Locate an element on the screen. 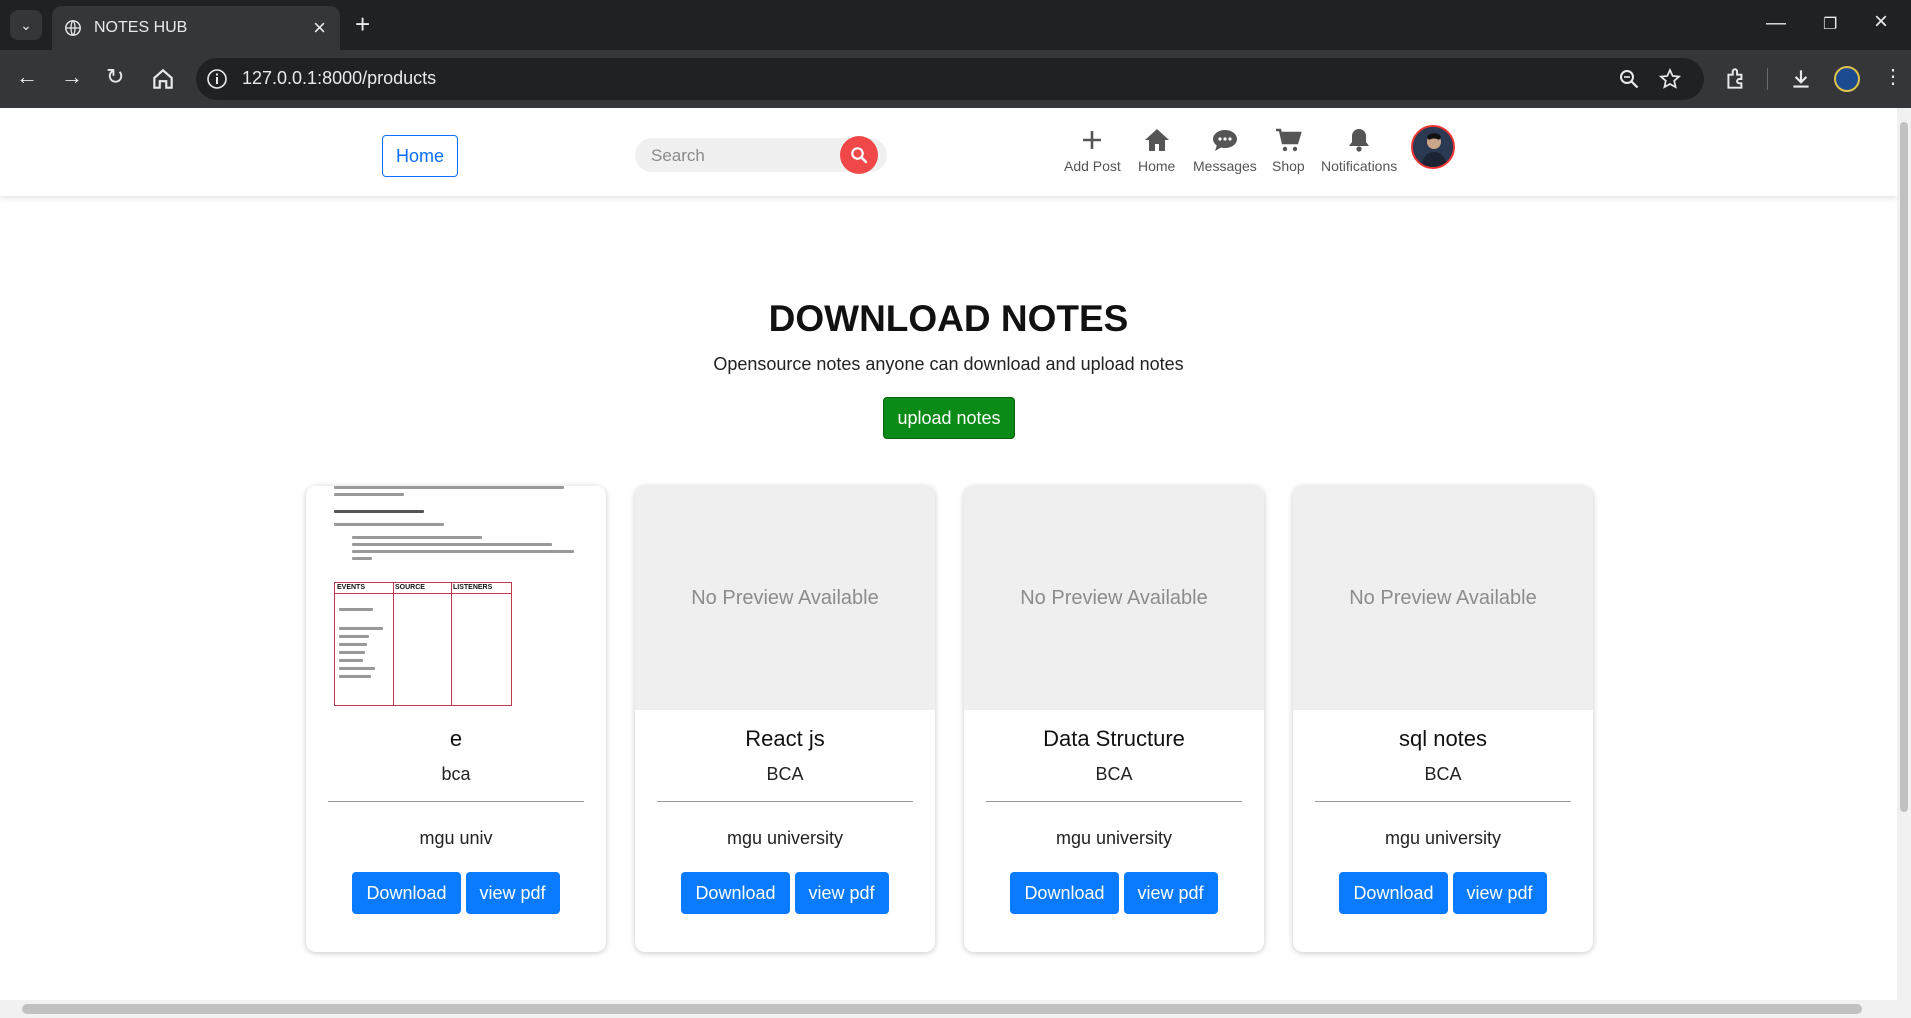 Image resolution: width=1911 pixels, height=1018 pixels. browser-toolbar: ← → ↻ 127.0.0.1:8000/products ⋮ is located at coordinates (955, 79).